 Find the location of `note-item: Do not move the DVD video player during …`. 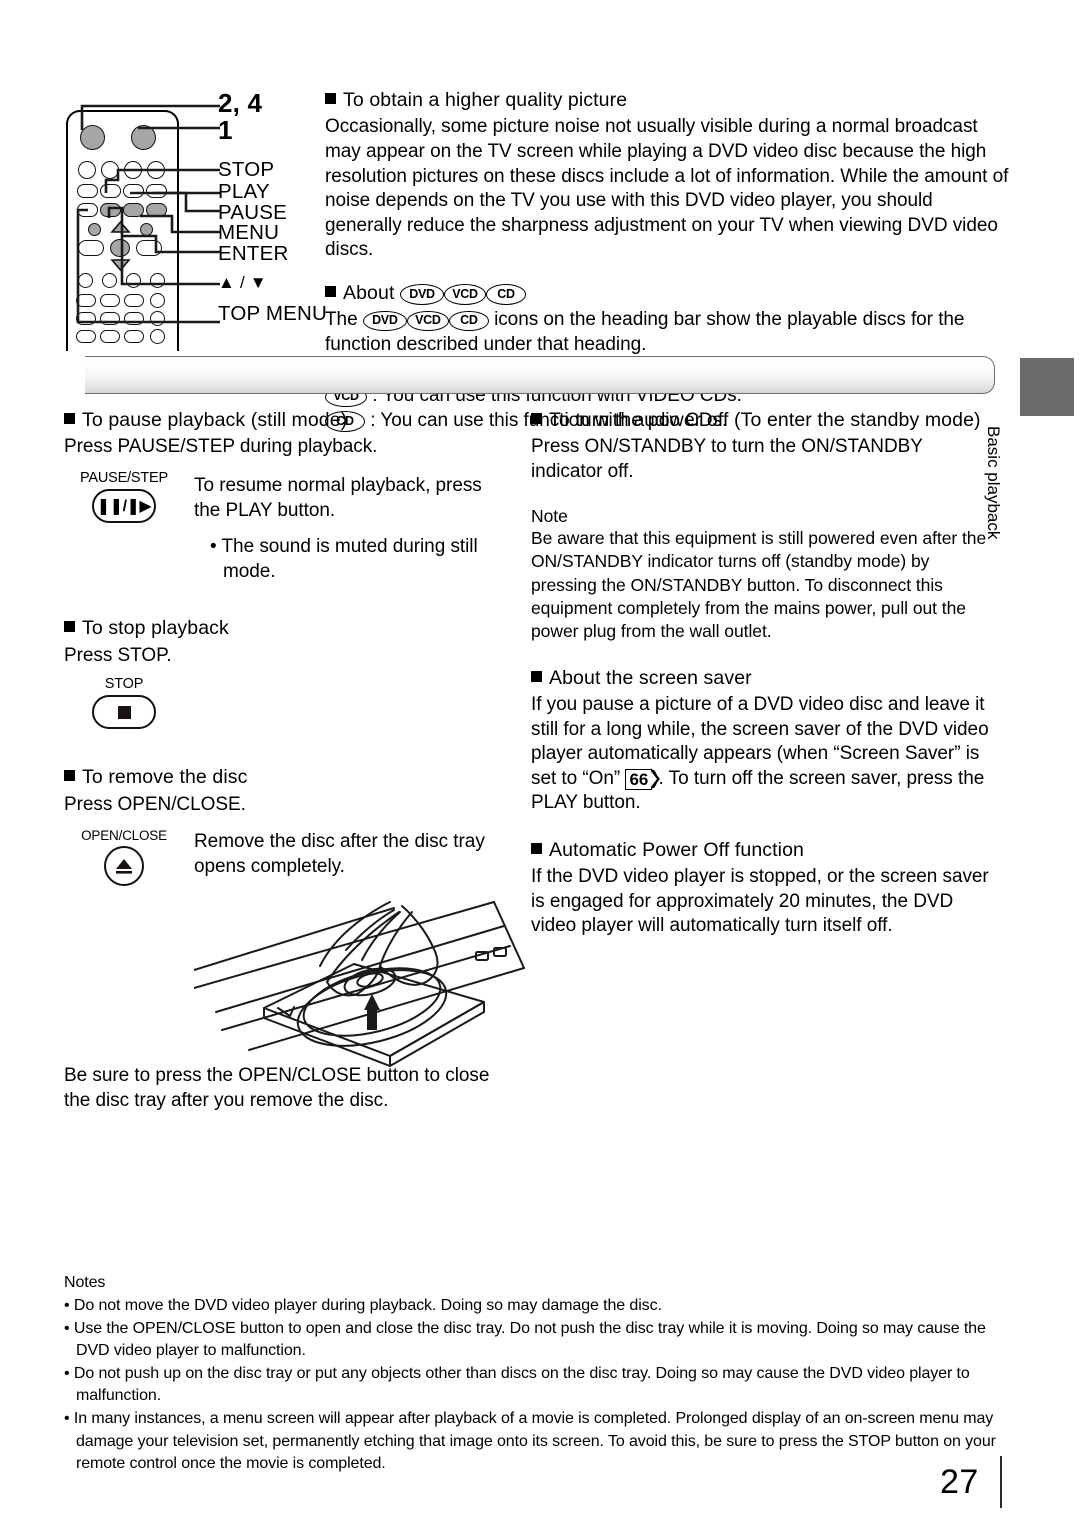

note-item: Do not move the DVD video player during … is located at coordinates (539, 1306).